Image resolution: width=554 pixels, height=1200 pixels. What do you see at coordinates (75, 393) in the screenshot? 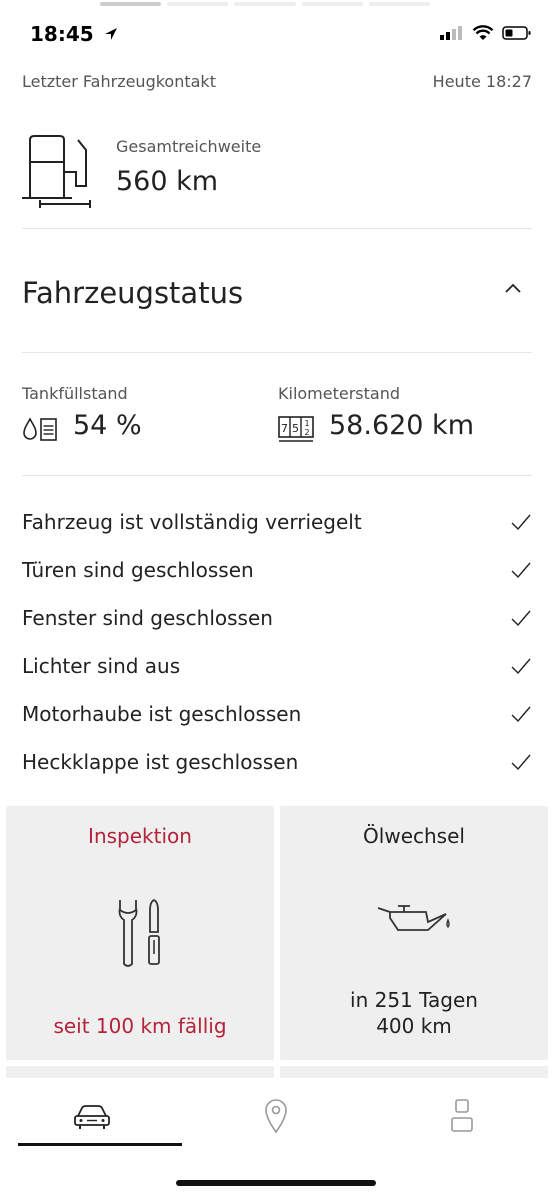
I see `fuel-level-label: Tankfüllstand` at bounding box center [75, 393].